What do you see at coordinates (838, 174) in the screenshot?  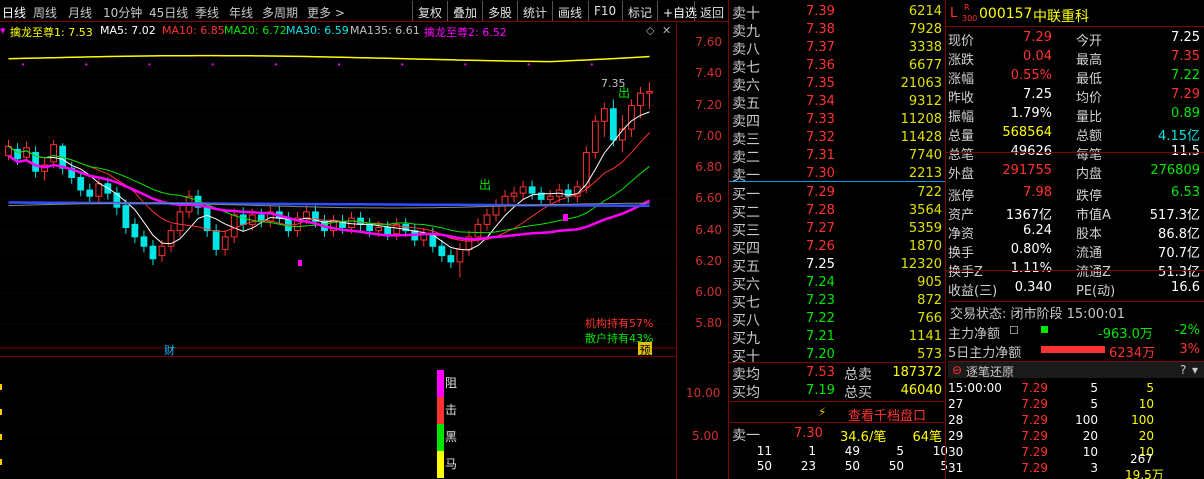 I see `ask-row: 卖一 7.30 2213` at bounding box center [838, 174].